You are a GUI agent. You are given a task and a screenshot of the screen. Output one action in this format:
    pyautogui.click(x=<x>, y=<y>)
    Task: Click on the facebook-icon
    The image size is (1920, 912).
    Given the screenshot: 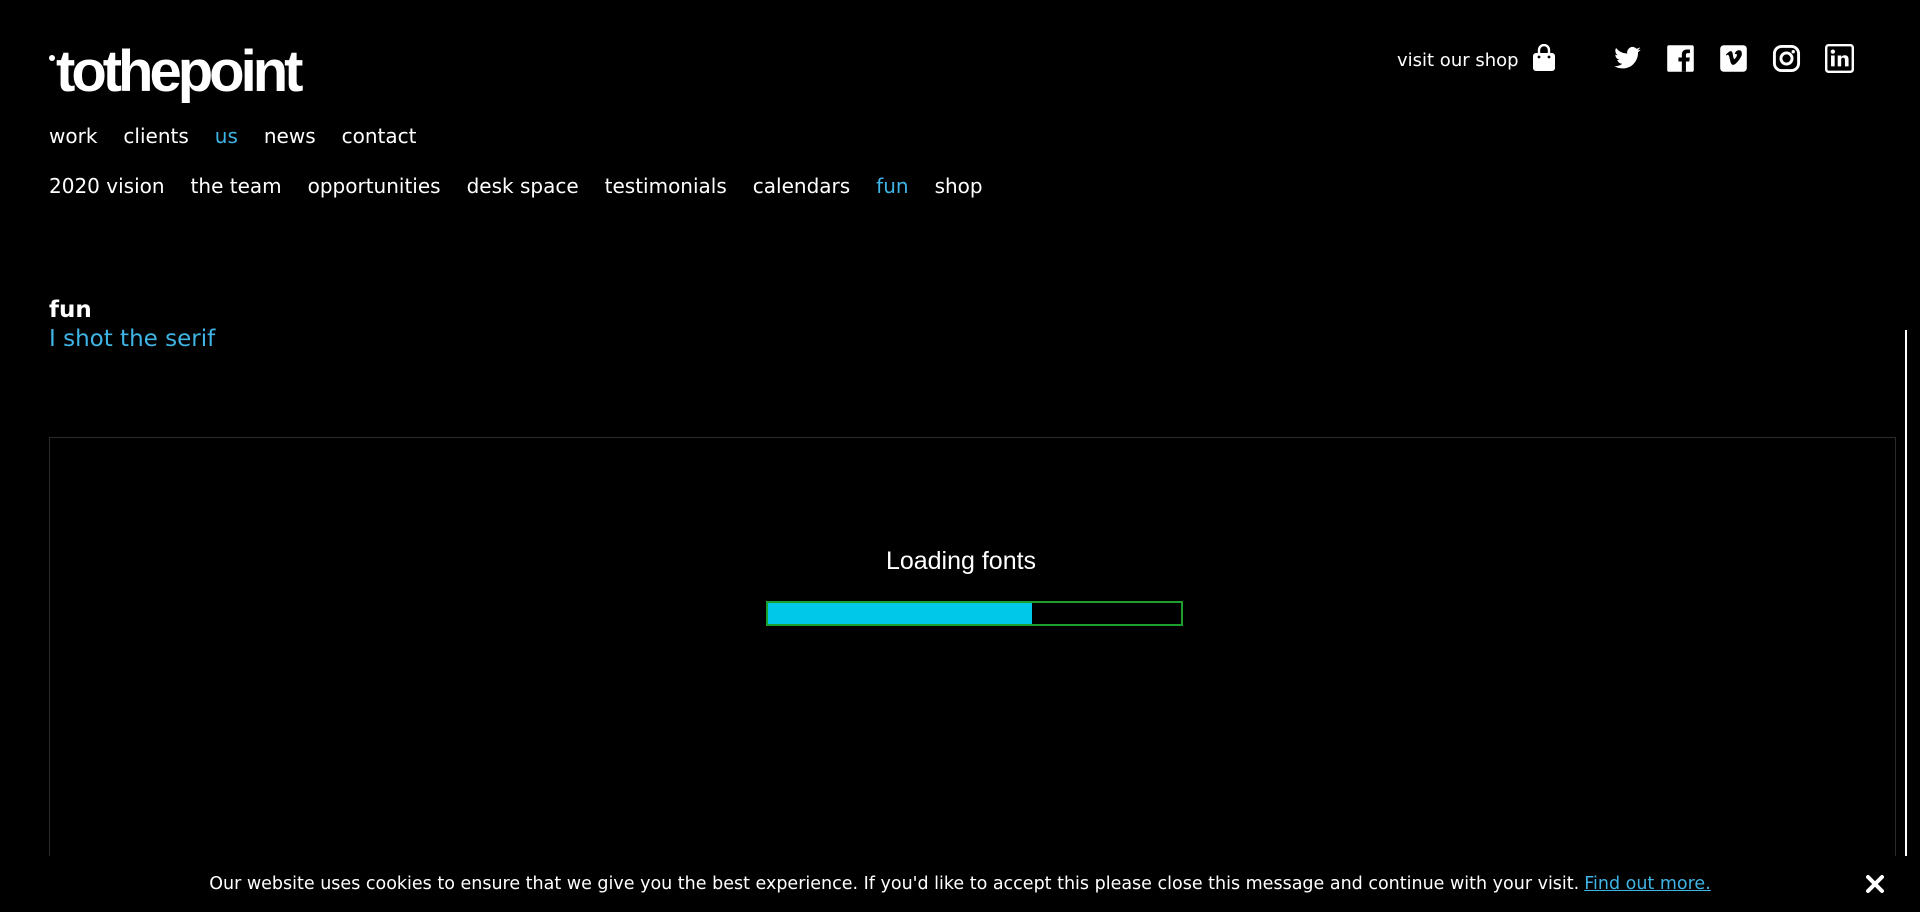 What is the action you would take?
    pyautogui.click(x=1680, y=58)
    